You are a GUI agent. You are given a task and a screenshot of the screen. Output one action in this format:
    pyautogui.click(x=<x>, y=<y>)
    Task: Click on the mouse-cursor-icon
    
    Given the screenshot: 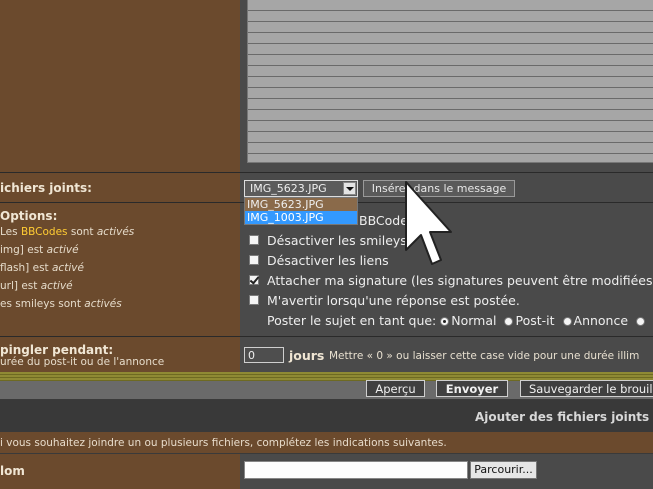 What is the action you would take?
    pyautogui.click(x=428, y=223)
    